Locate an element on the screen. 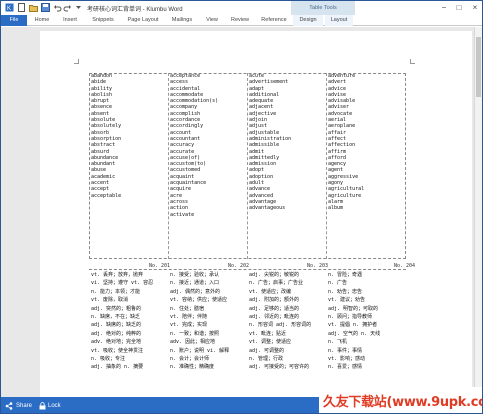  tab-snippets: Snippets is located at coordinates (103, 20).